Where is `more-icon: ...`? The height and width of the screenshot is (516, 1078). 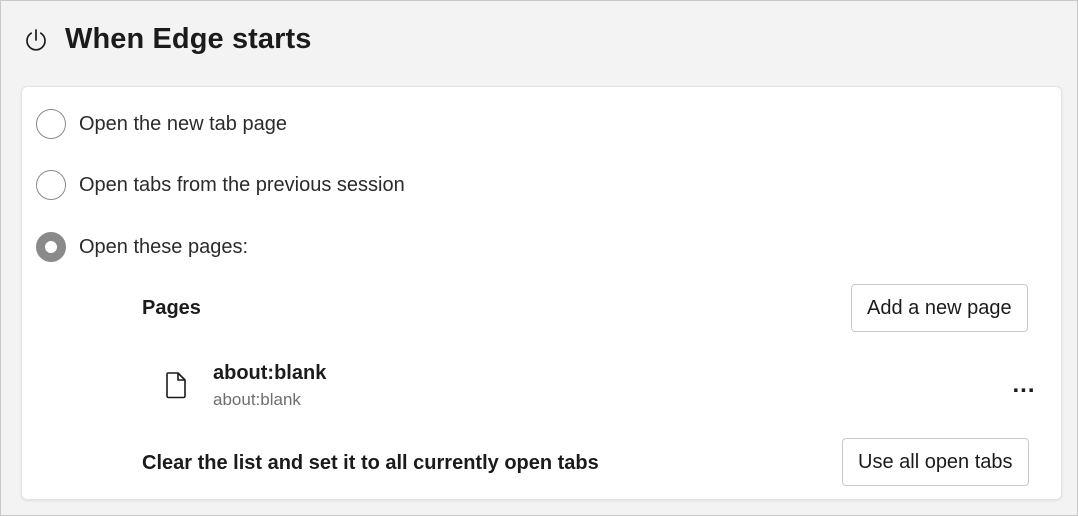
more-icon: ... is located at coordinates (1024, 384).